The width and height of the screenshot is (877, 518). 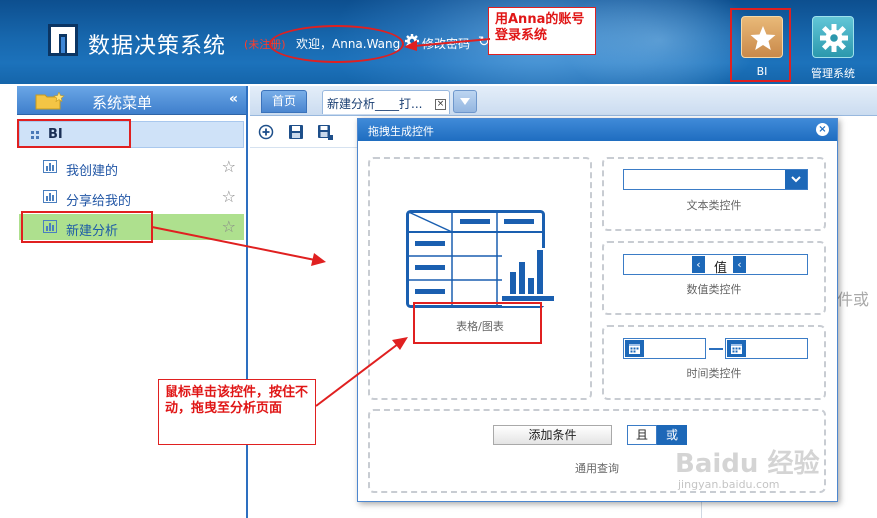 What do you see at coordinates (237, 412) in the screenshot?
I see `annotation-drag-note: 鼠标单击该控件，按住不动，拖曳至分析页面` at bounding box center [237, 412].